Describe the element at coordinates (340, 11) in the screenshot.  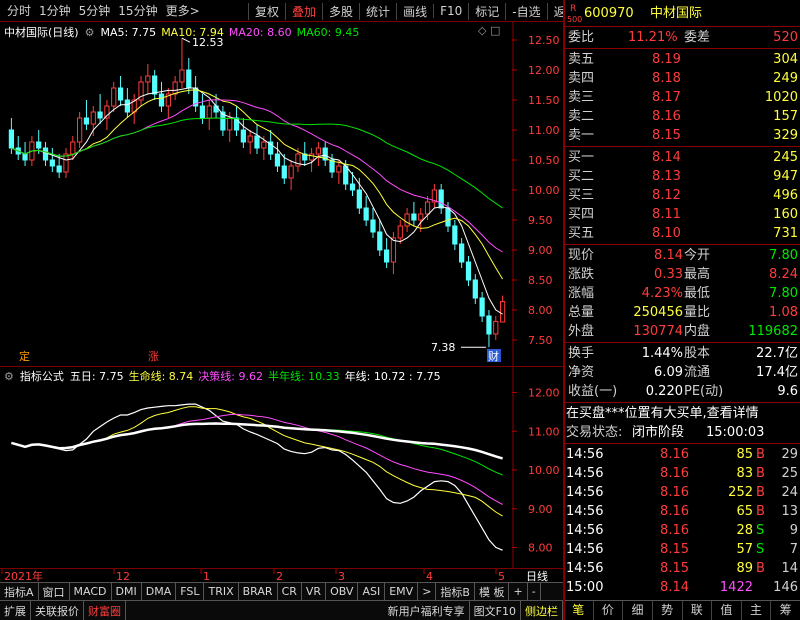
I see `function-tab-2: 多股` at that location.